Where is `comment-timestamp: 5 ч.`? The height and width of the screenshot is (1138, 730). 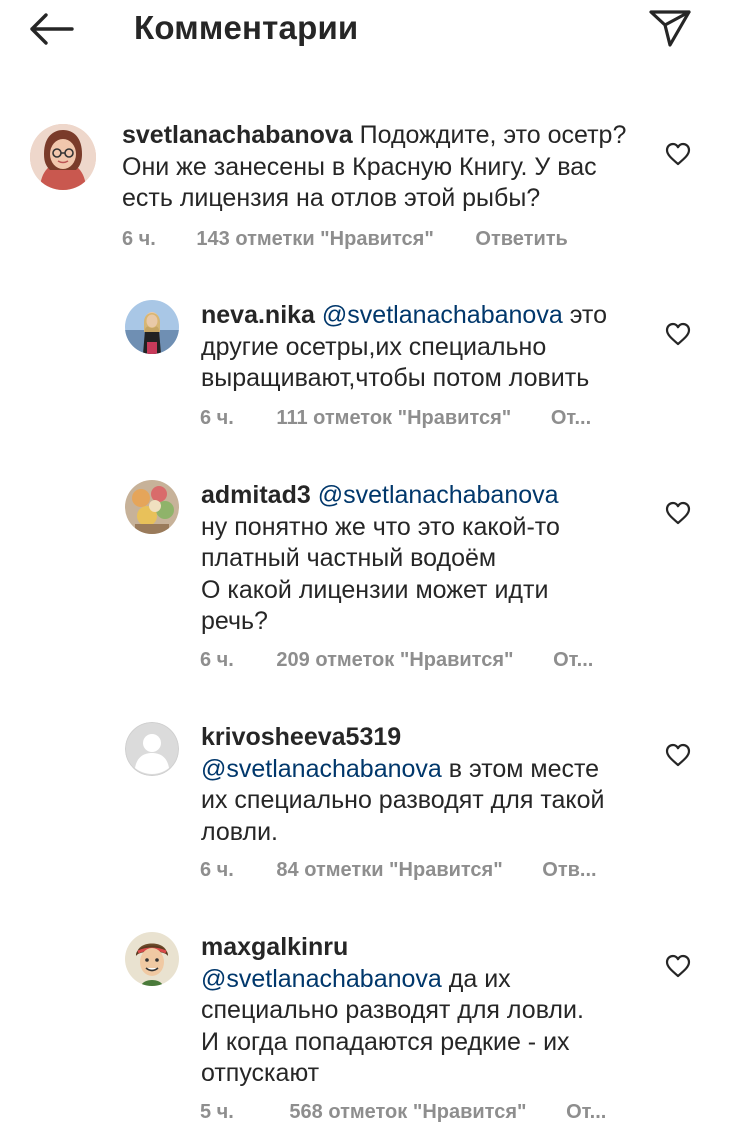
comment-timestamp: 5 ч. is located at coordinates (217, 1112).